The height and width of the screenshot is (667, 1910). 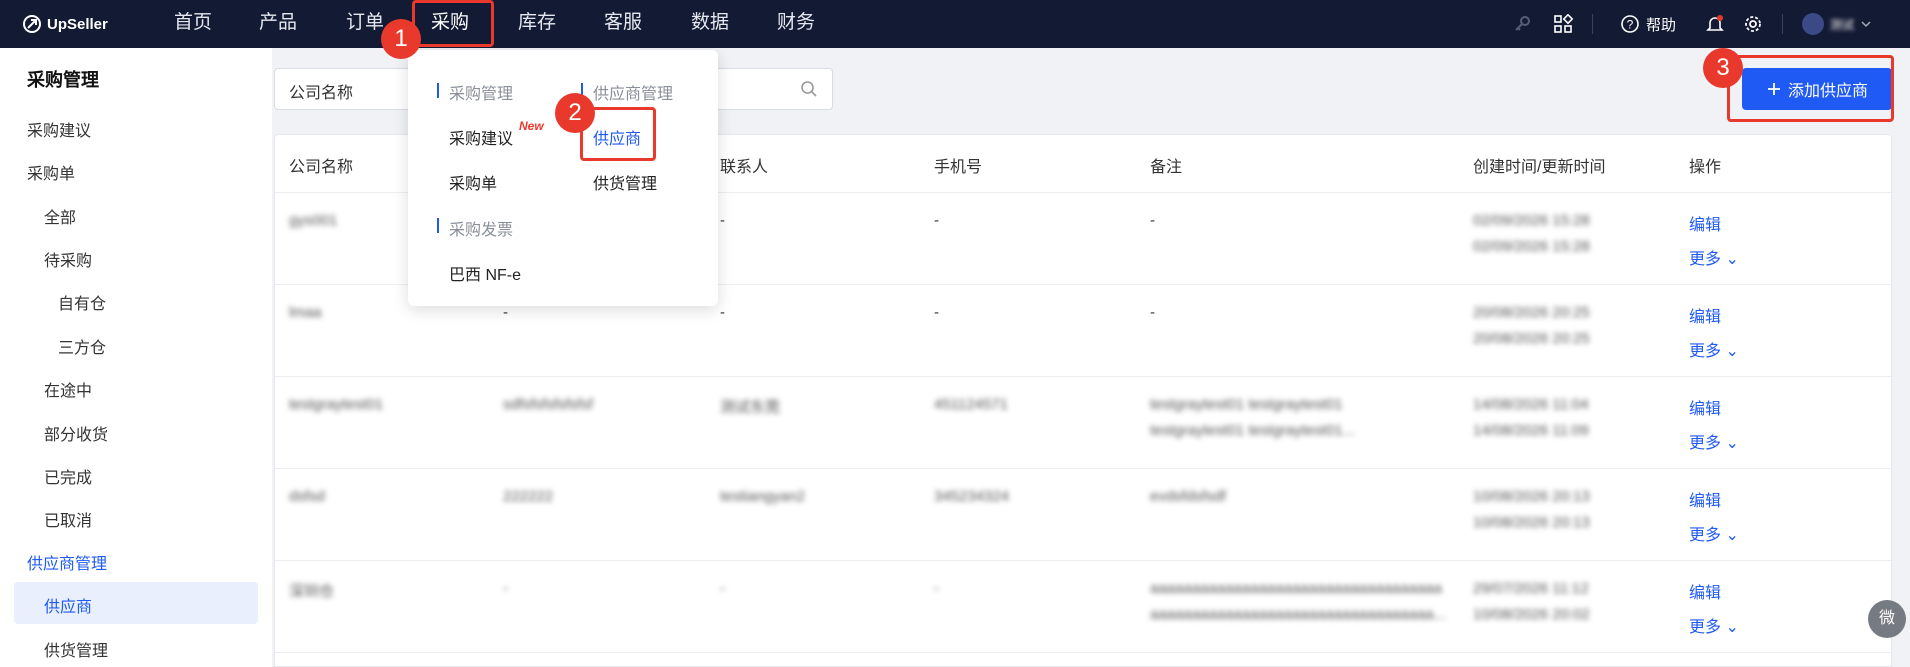 What do you see at coordinates (809, 89) in the screenshot?
I see `search-icon` at bounding box center [809, 89].